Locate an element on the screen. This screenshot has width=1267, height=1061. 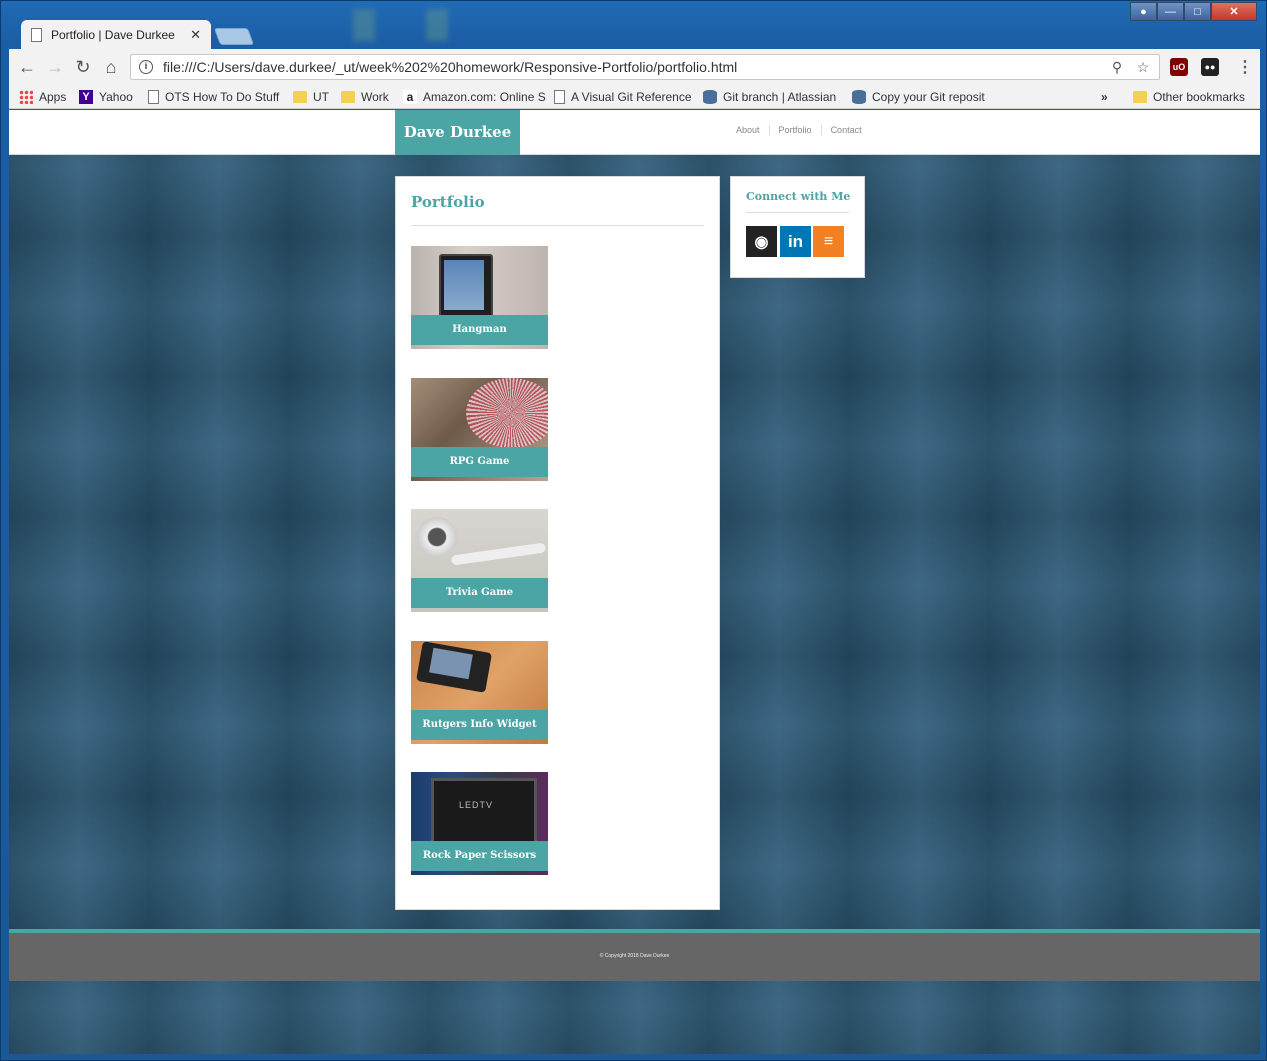
bookmark-label: Amazon.com: Online S is located at coordinates (484, 97).